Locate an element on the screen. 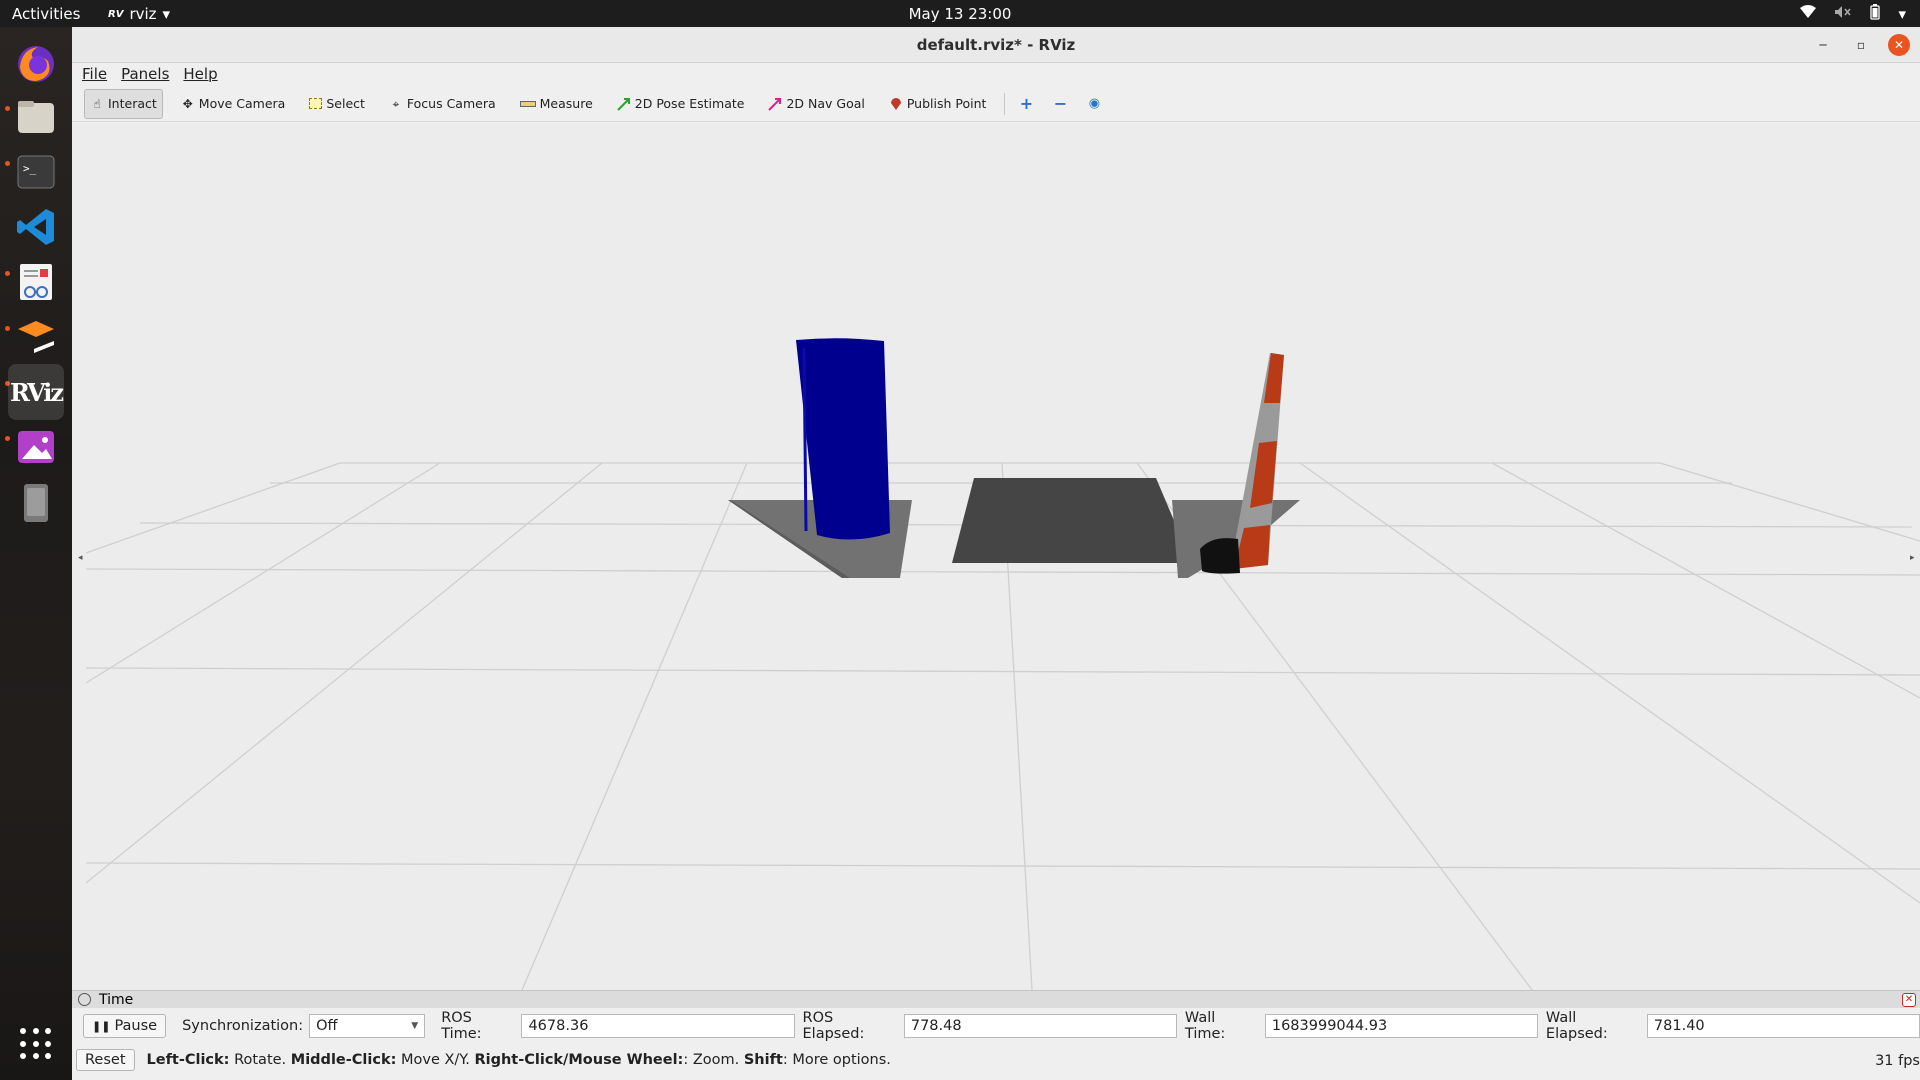  time-panel-header: Time ✕ is located at coordinates (996, 999).